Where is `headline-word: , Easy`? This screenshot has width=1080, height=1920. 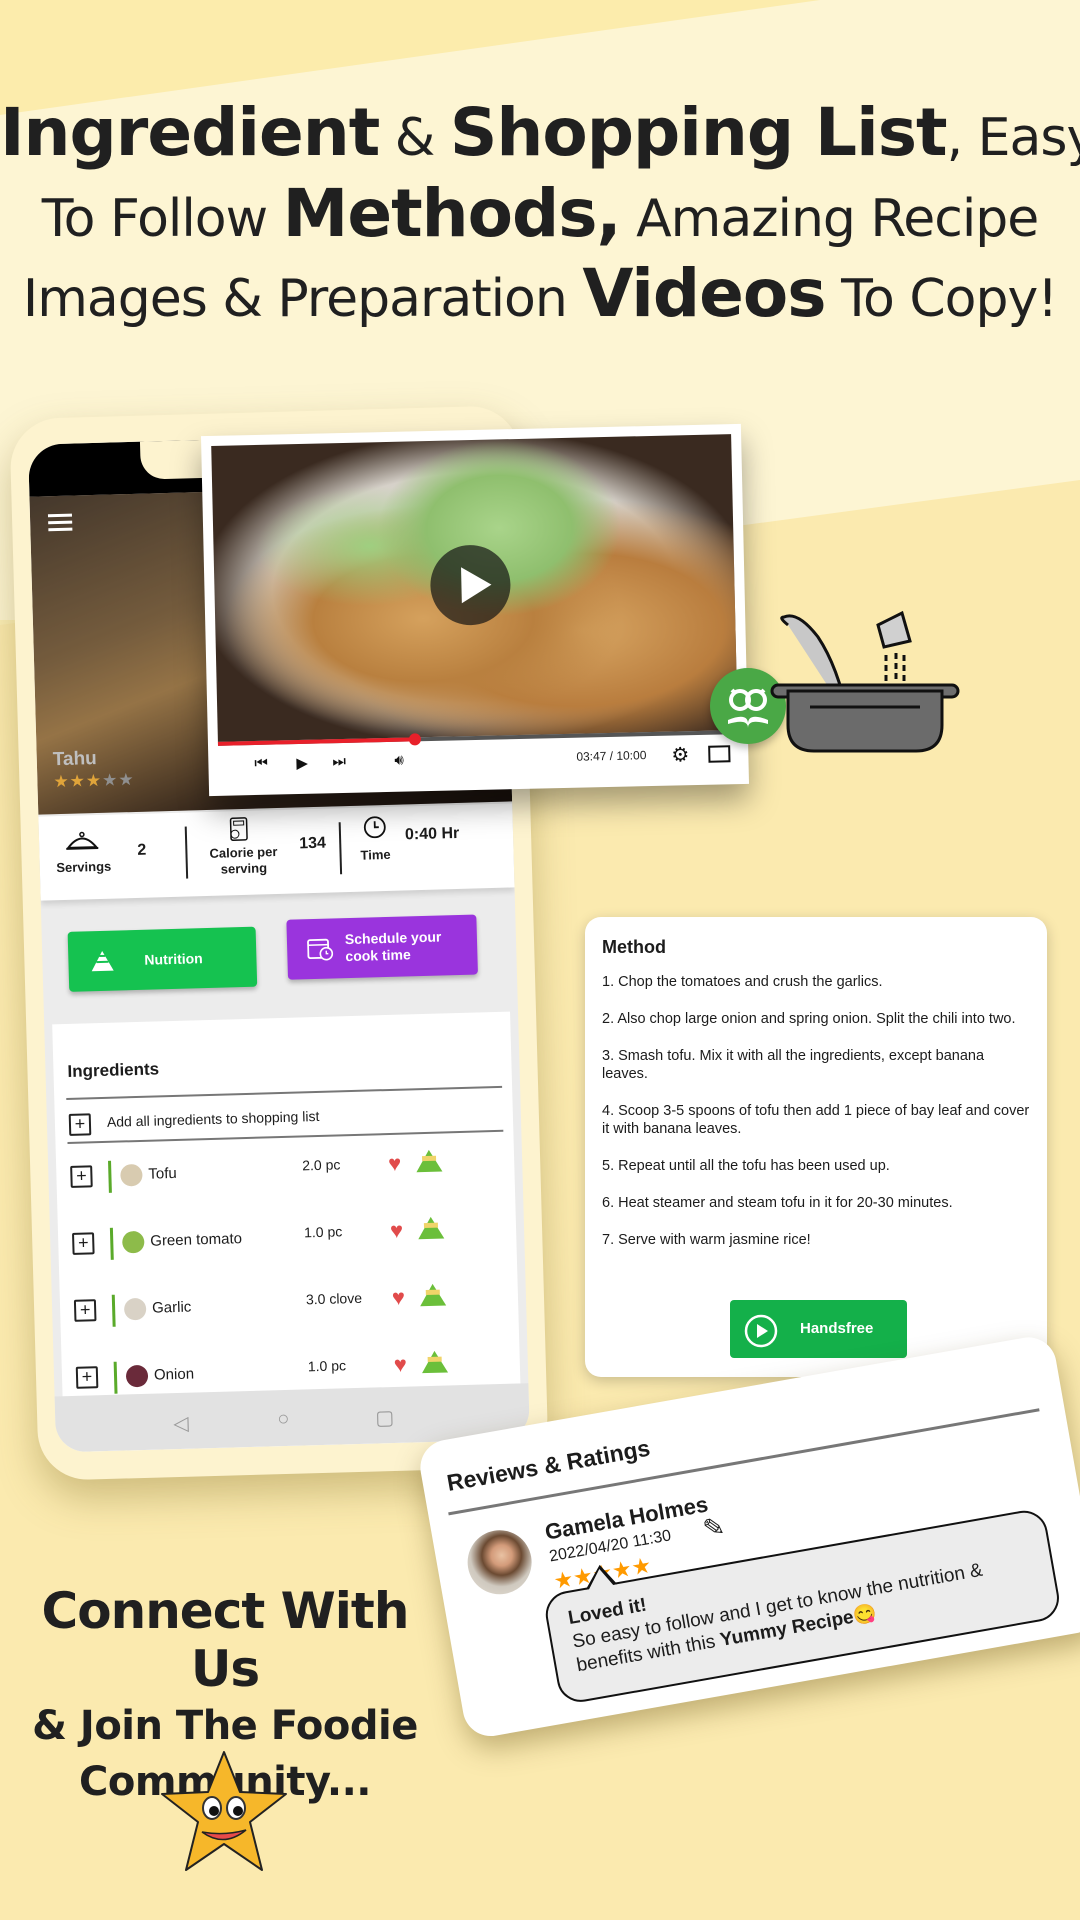 headline-word: , Easy is located at coordinates (1013, 138).